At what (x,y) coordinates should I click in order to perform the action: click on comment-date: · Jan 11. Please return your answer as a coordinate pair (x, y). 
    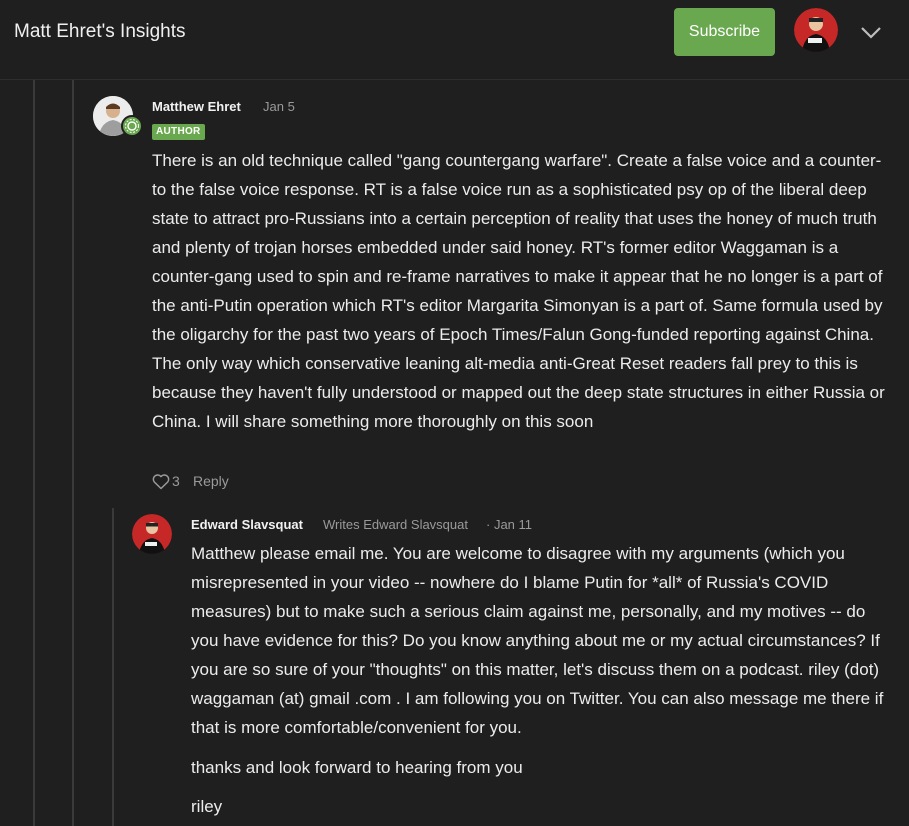
    Looking at the image, I should click on (509, 524).